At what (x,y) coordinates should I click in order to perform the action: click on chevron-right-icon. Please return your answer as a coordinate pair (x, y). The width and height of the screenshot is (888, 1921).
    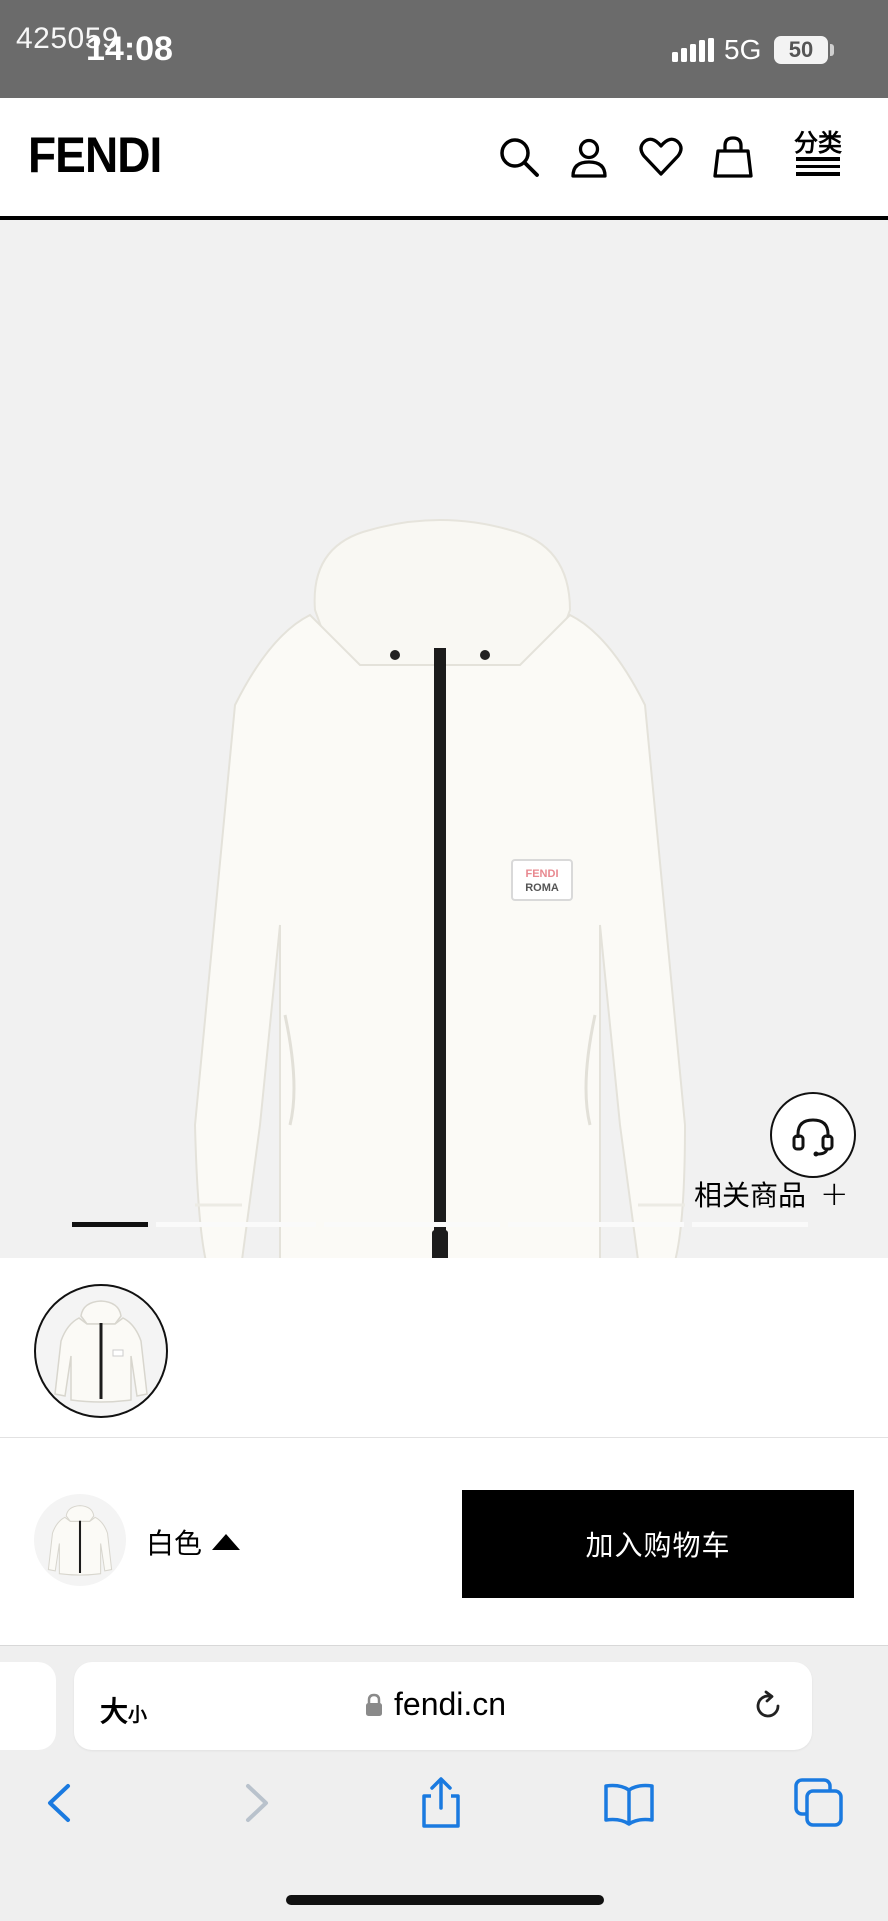
    Looking at the image, I should click on (257, 1803).